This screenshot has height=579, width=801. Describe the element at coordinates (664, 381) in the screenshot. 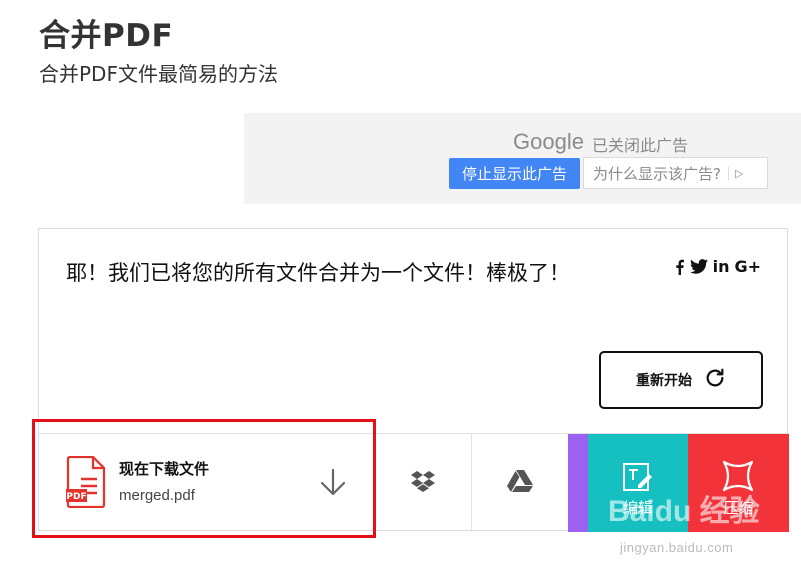

I see `restart-label: 重新开始` at that location.